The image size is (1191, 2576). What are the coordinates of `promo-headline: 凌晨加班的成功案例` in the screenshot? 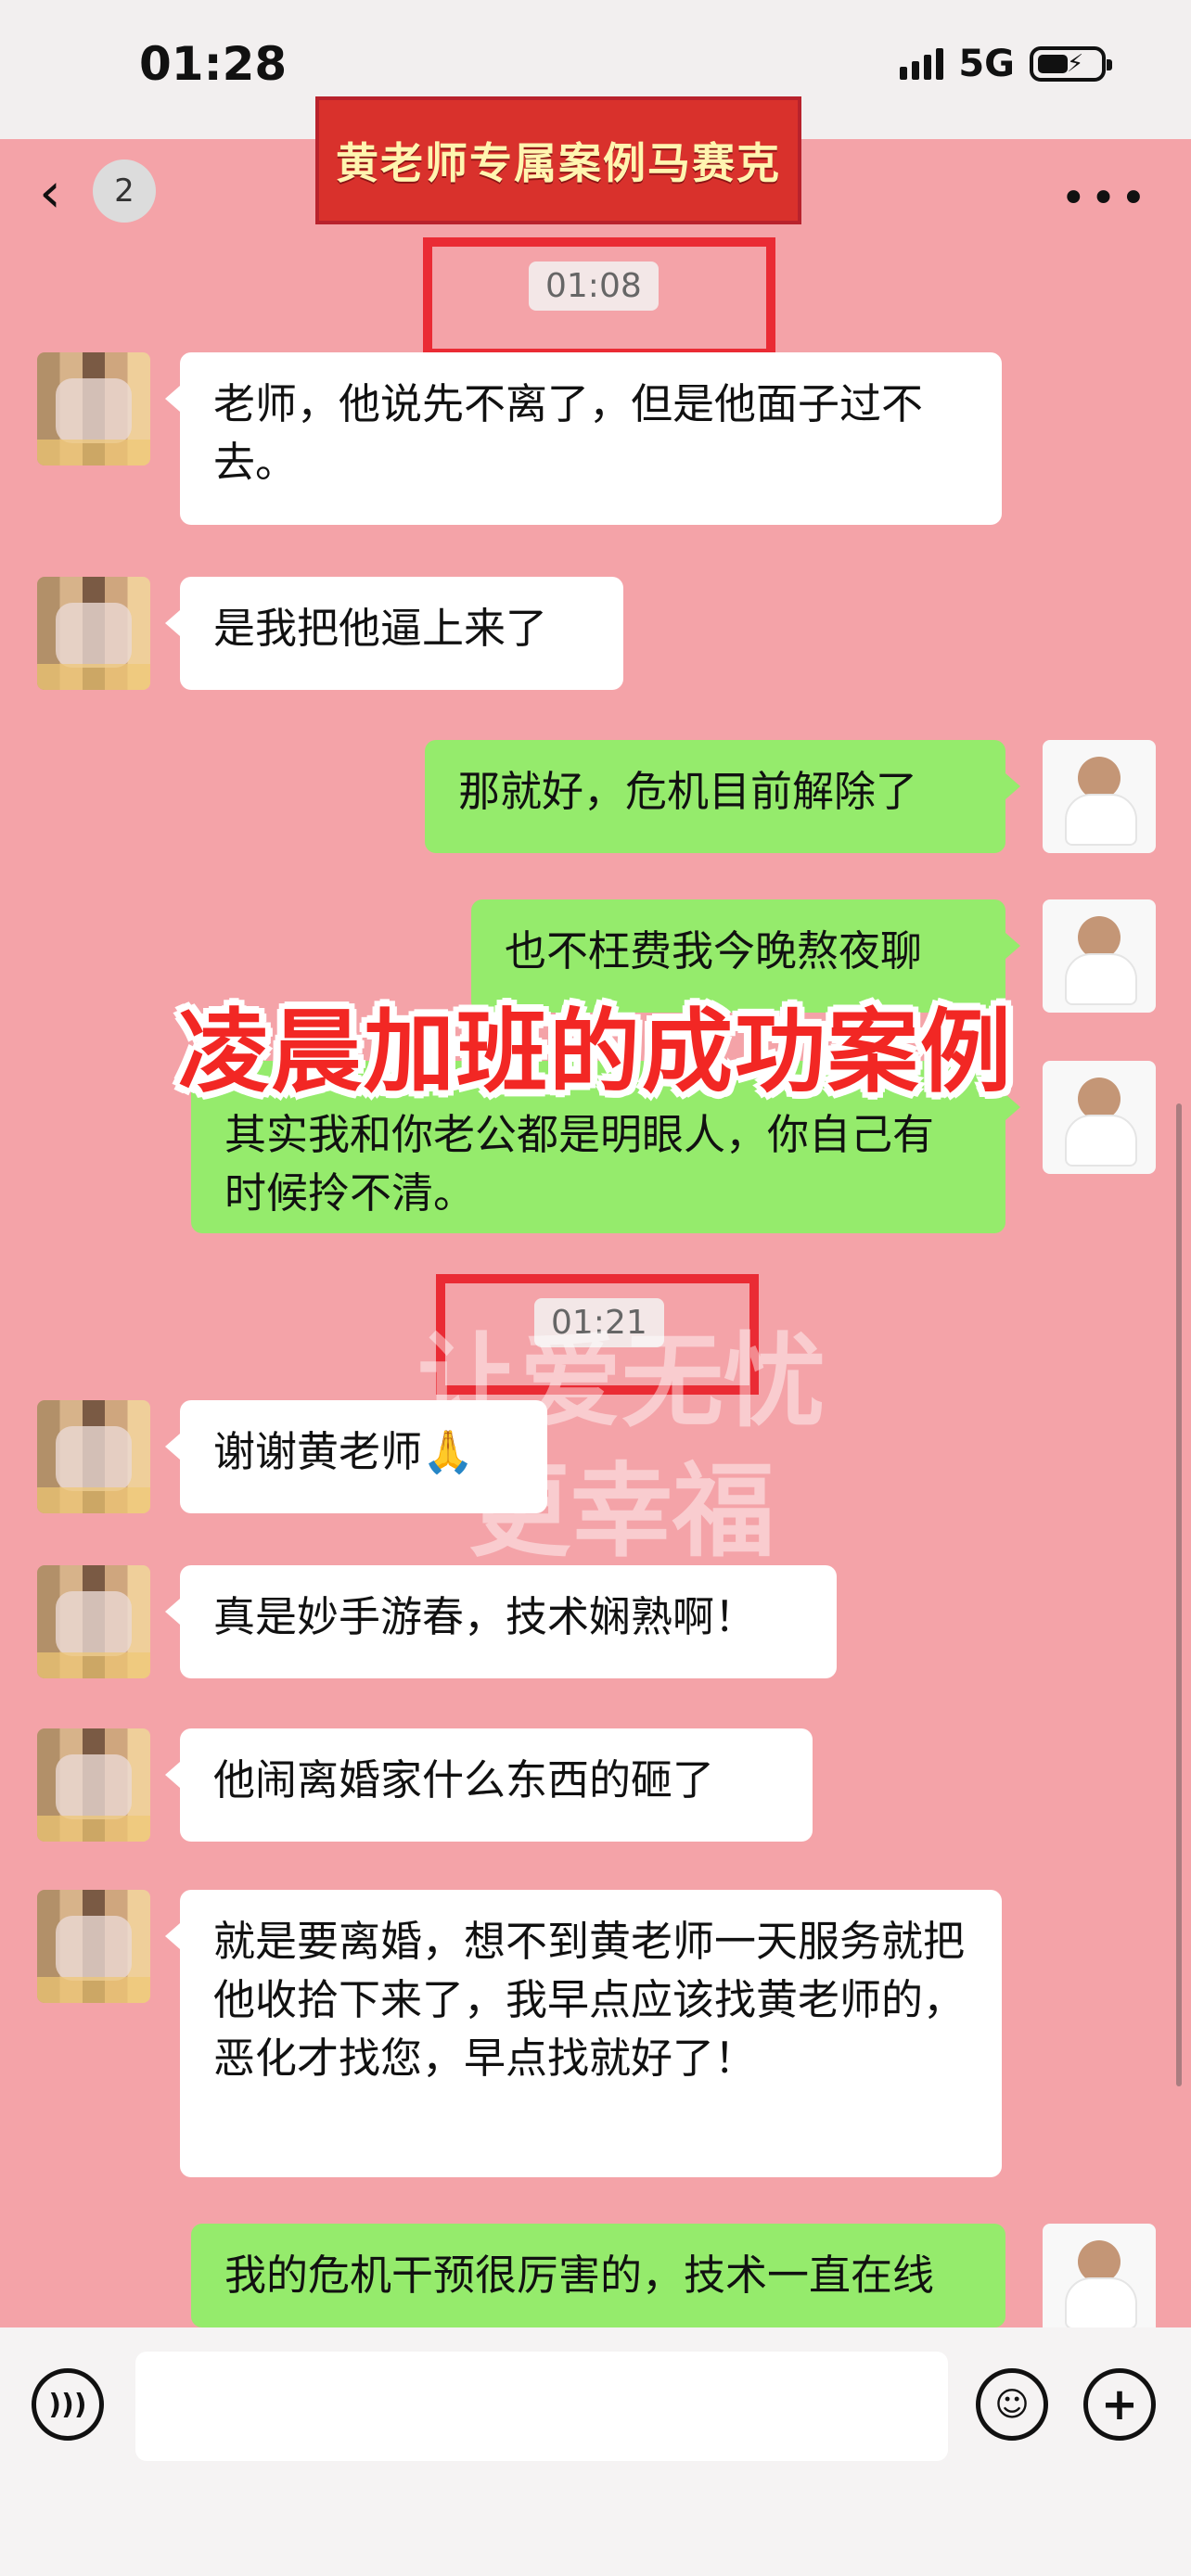 It's located at (595, 1052).